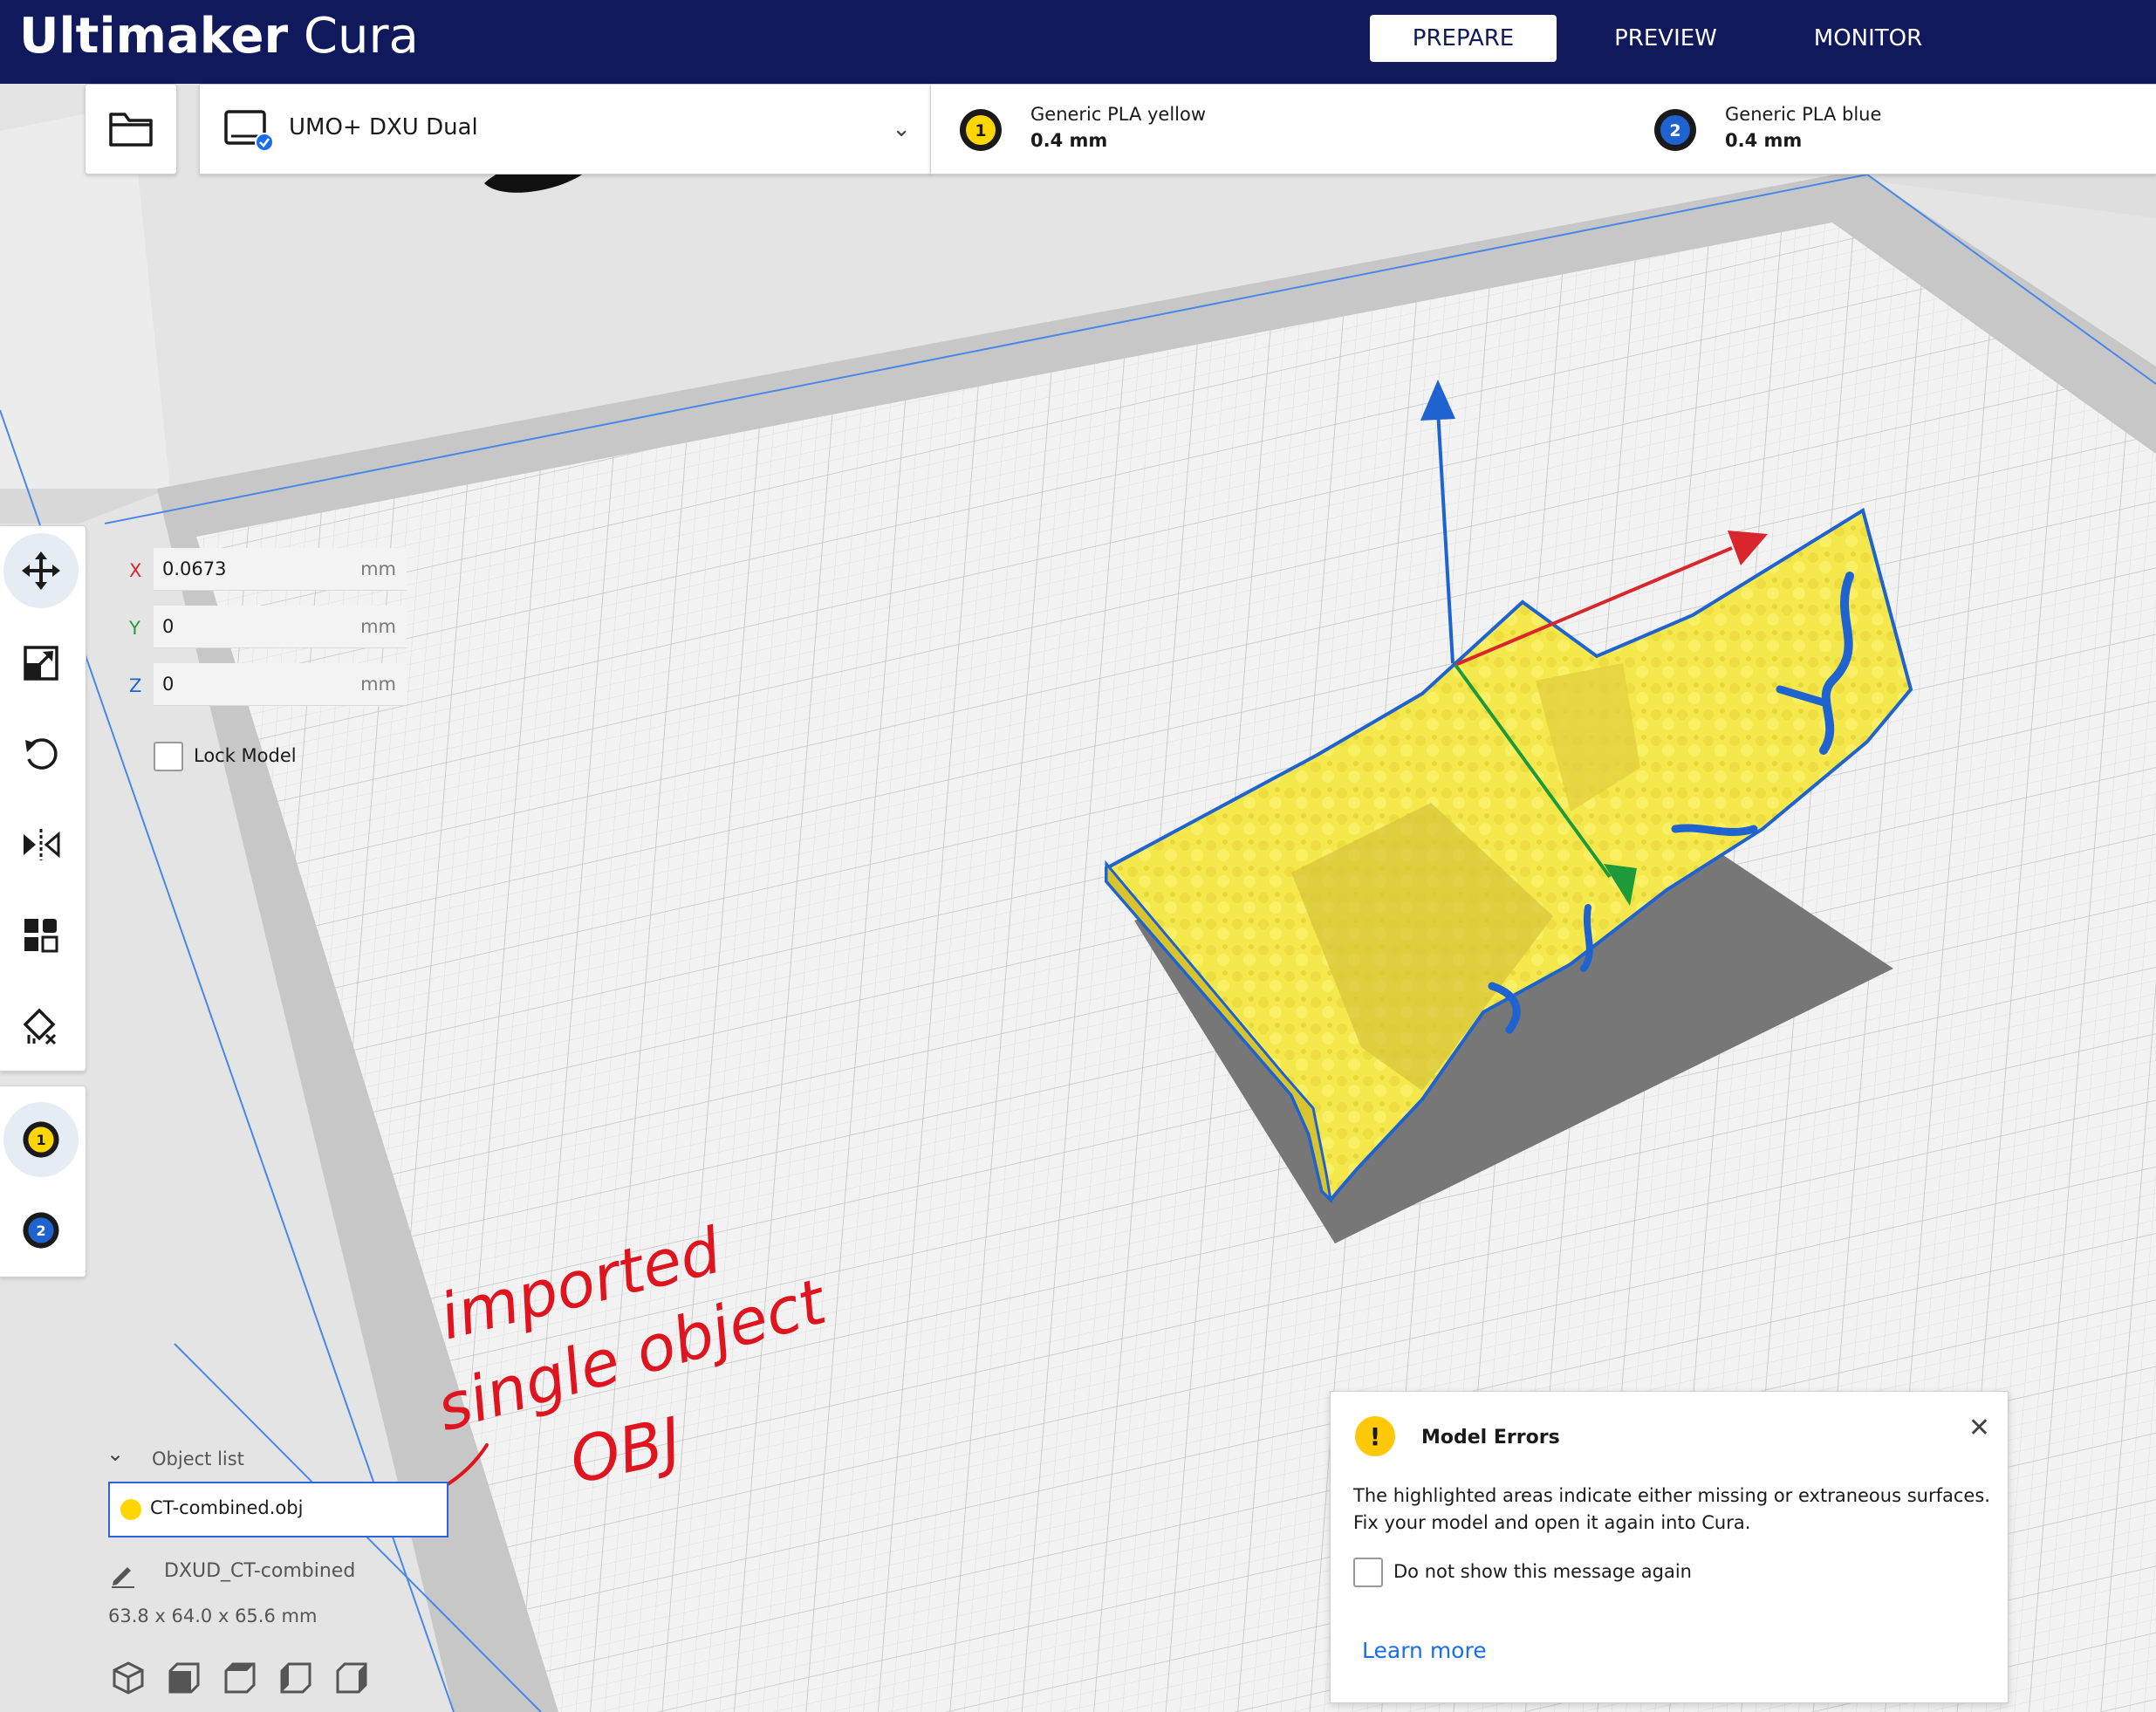  What do you see at coordinates (168, 626) in the screenshot?
I see `y-value: 0` at bounding box center [168, 626].